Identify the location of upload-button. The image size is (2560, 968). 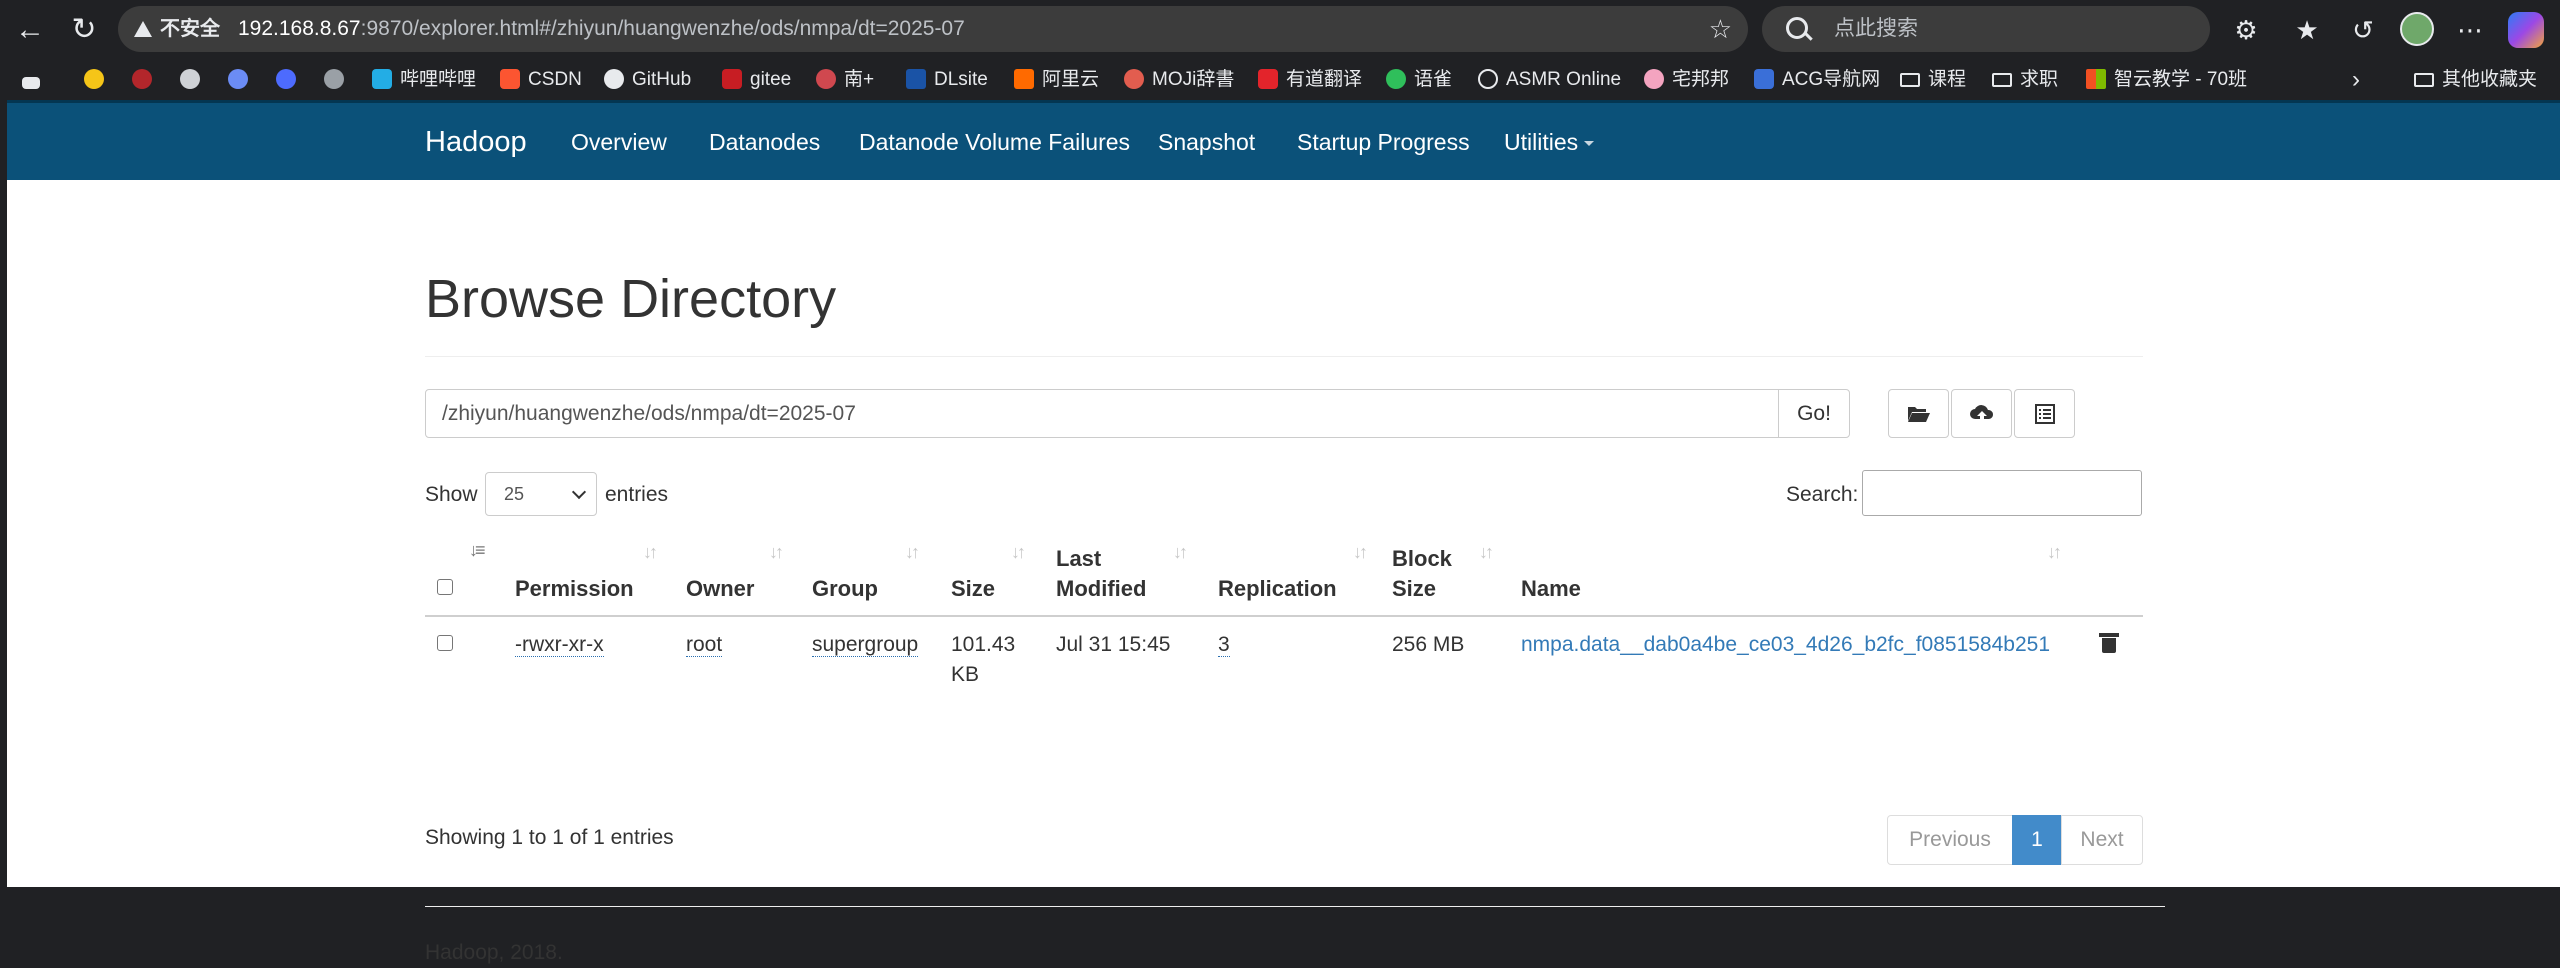
(1981, 413).